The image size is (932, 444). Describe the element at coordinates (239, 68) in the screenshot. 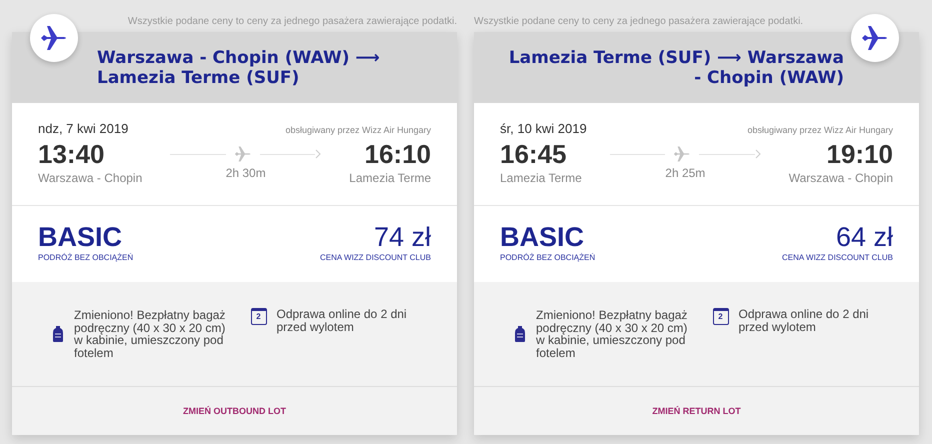

I see `route-title: Warszawa - Chopin (WAW) ⟶ Lamezia Terme (SUF)` at that location.